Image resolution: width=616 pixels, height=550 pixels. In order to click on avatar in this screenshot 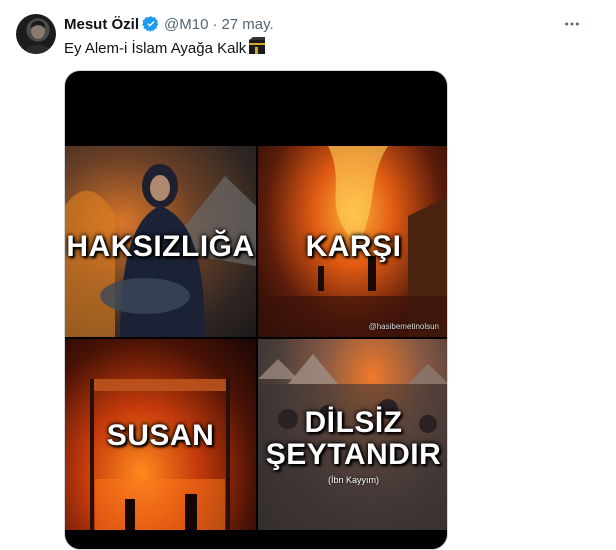, I will do `click(36, 34)`.